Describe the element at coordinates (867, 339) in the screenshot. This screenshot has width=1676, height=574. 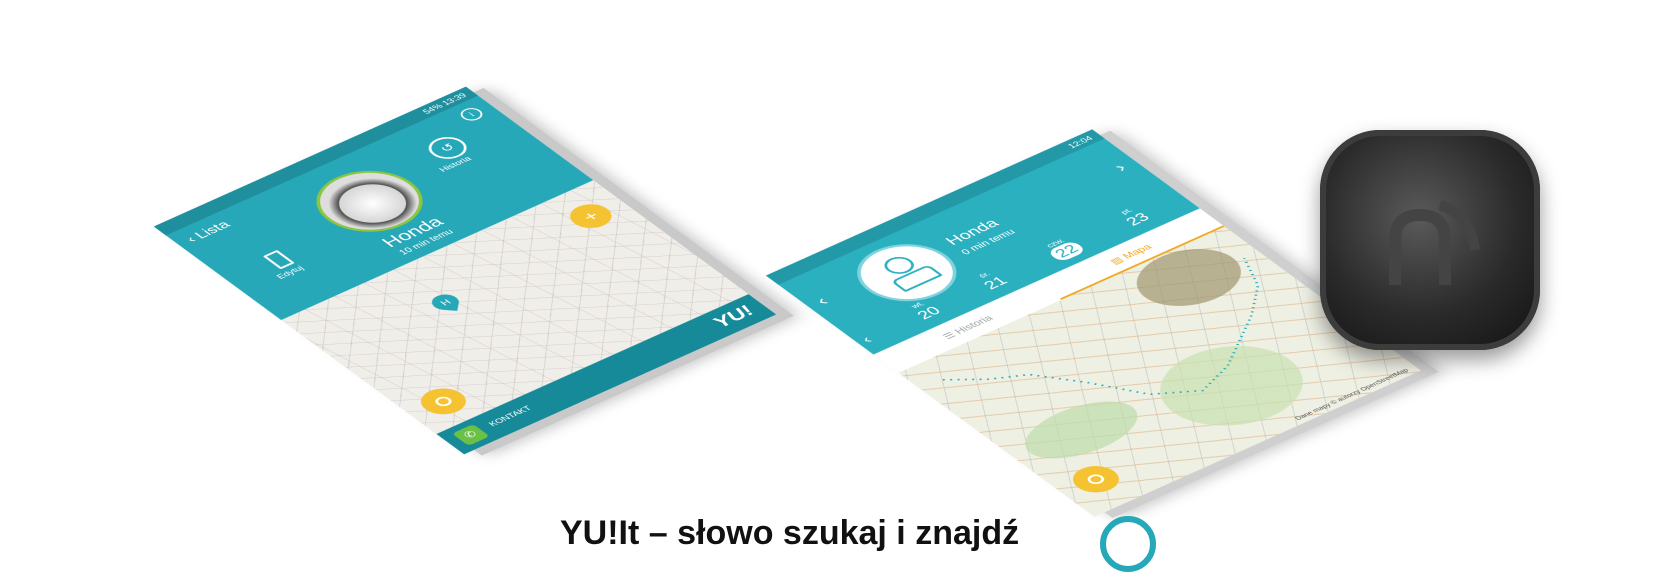
I see `prev-week-icon: ‹` at that location.